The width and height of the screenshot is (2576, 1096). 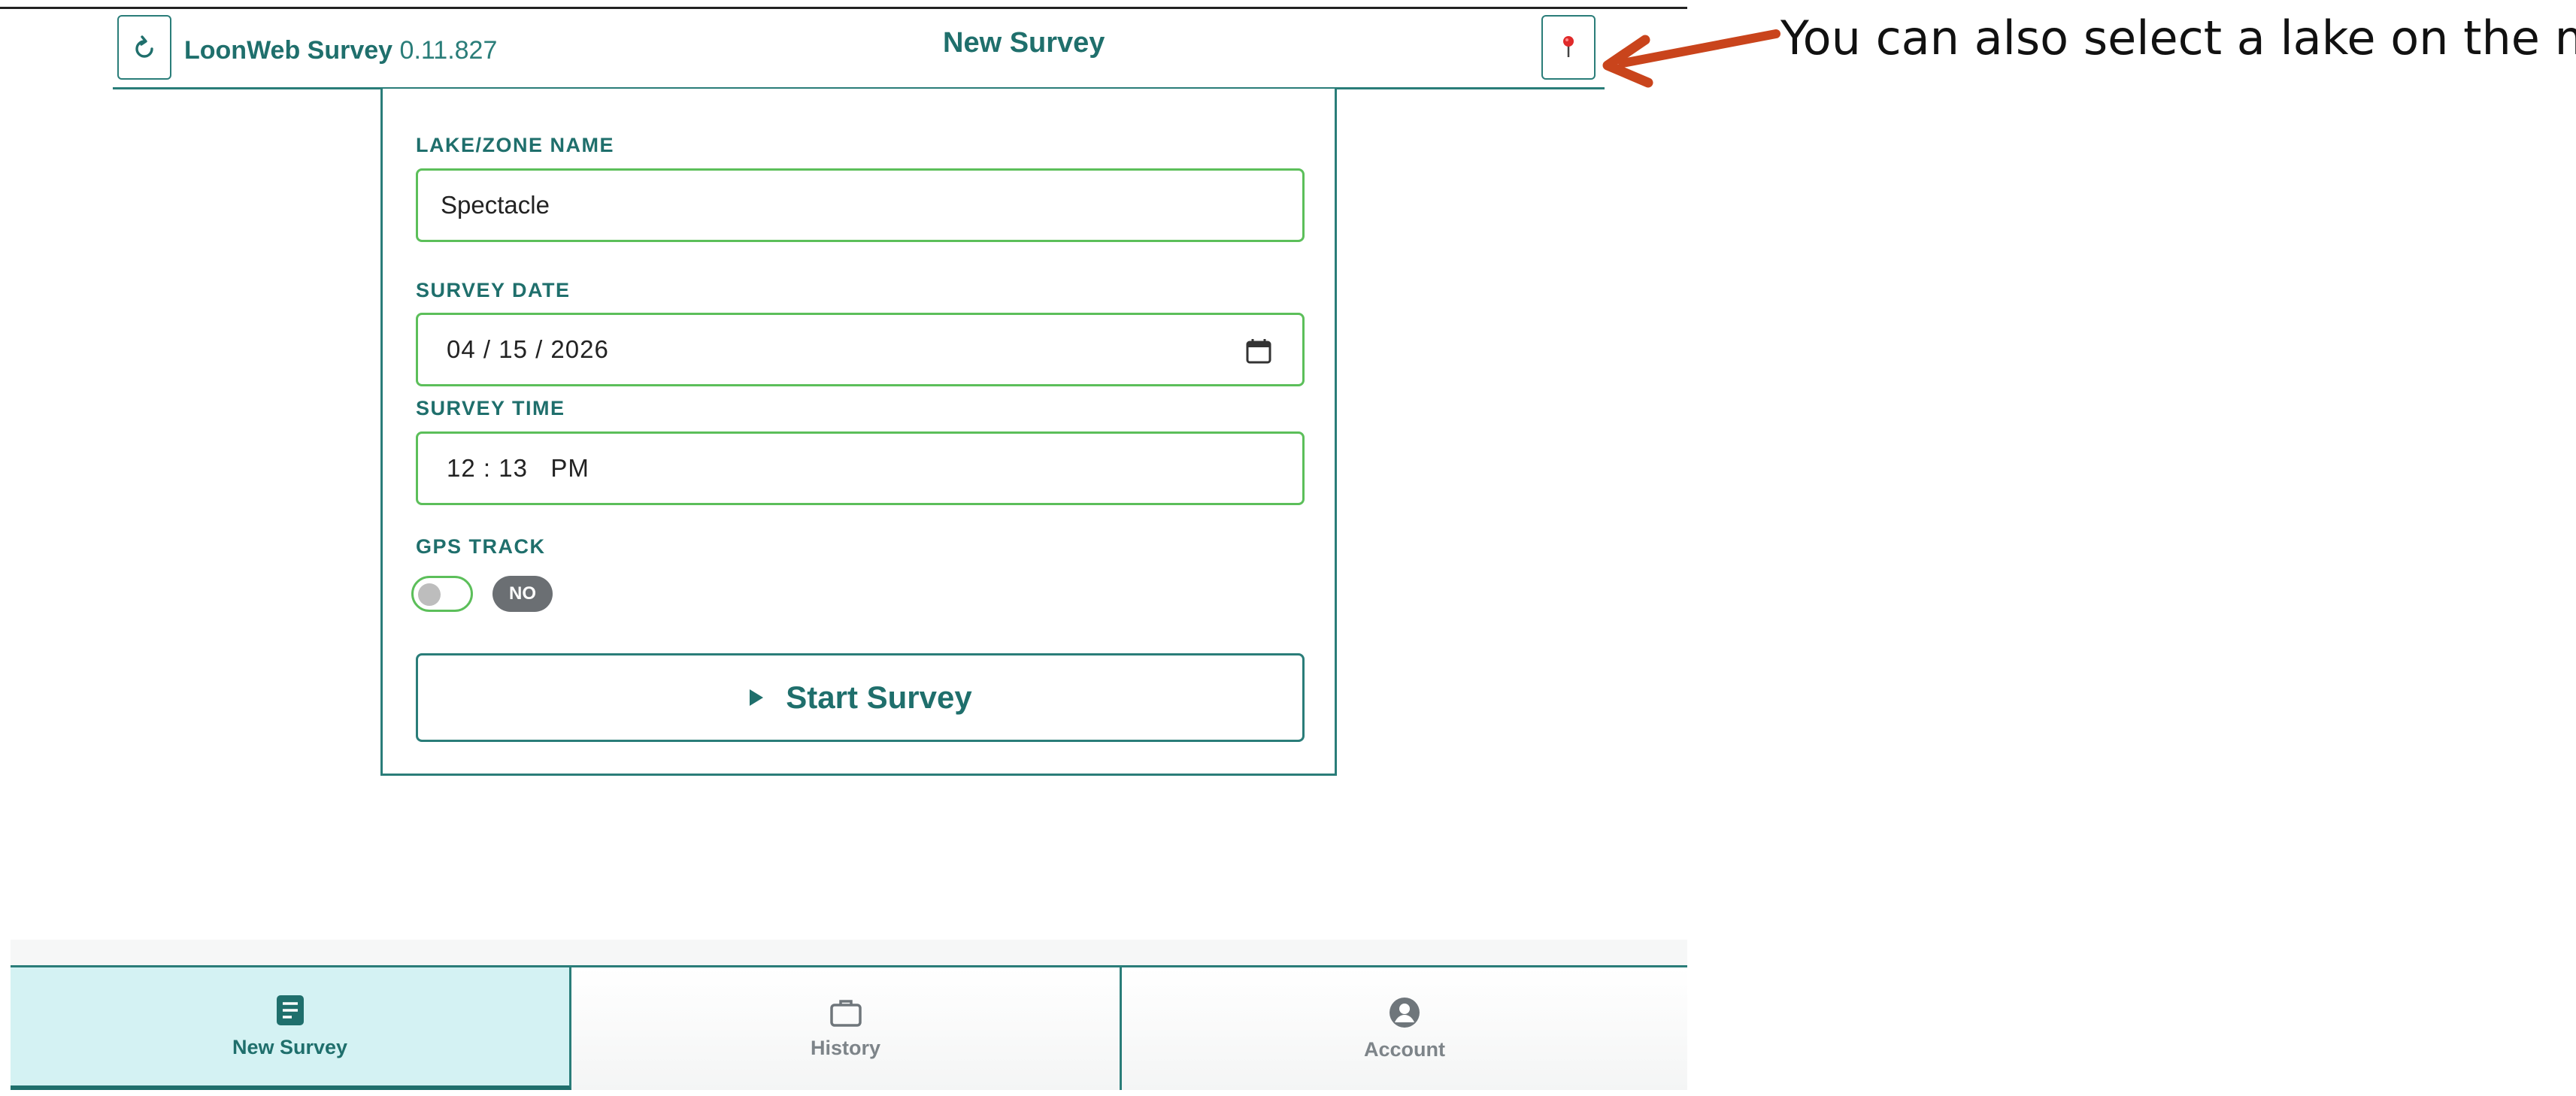 What do you see at coordinates (1405, 1013) in the screenshot?
I see `account-icon` at bounding box center [1405, 1013].